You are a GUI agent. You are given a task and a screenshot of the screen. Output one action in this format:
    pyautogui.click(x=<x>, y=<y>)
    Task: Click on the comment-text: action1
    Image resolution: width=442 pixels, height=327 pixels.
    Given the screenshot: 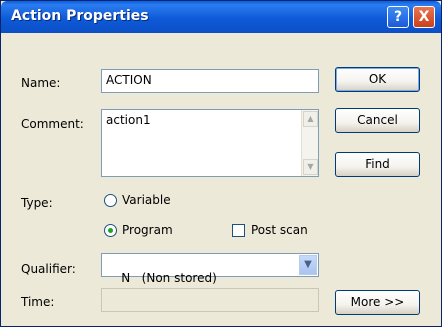 What is the action you would take?
    pyautogui.click(x=128, y=120)
    